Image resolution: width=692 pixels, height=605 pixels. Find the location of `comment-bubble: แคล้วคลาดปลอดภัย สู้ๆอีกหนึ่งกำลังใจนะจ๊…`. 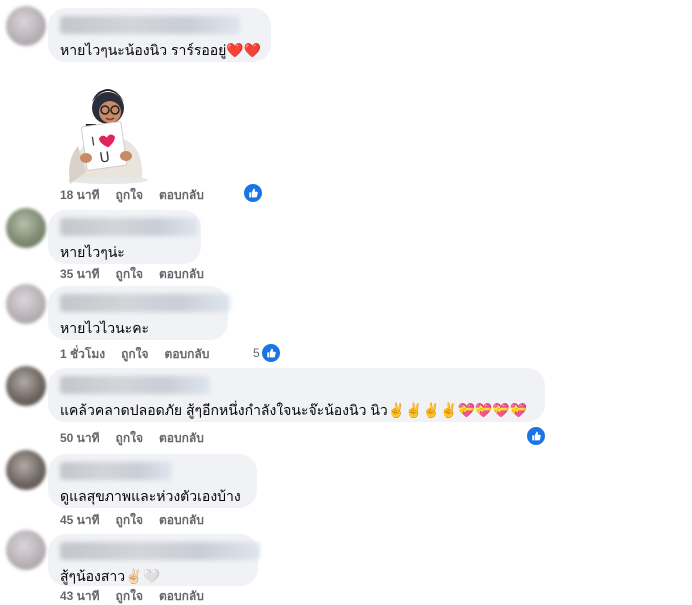

comment-bubble: แคล้วคลาดปลอดภัย สู้ๆอีกหนึ่งกำลังใจนะจ๊… is located at coordinates (296, 395).